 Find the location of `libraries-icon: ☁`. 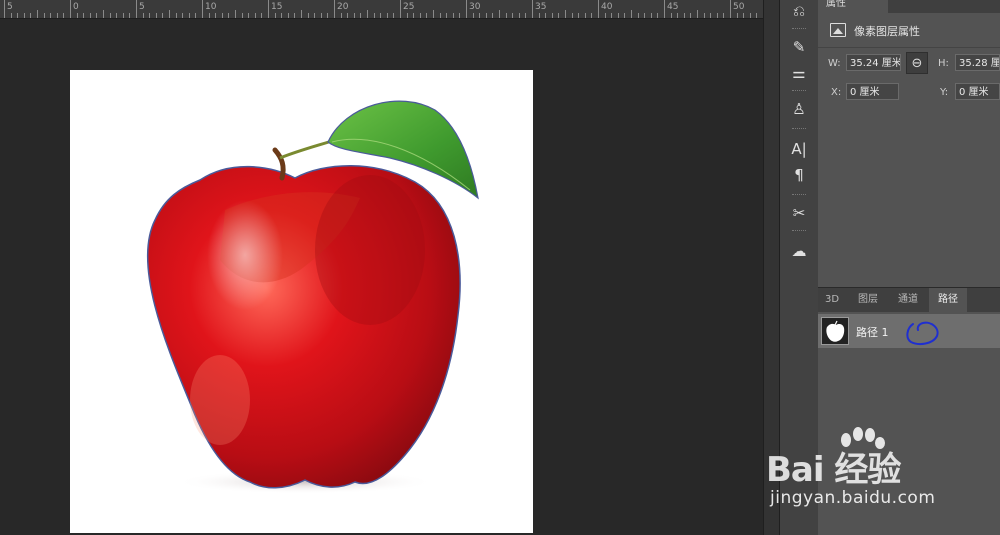

libraries-icon: ☁ is located at coordinates (799, 251).